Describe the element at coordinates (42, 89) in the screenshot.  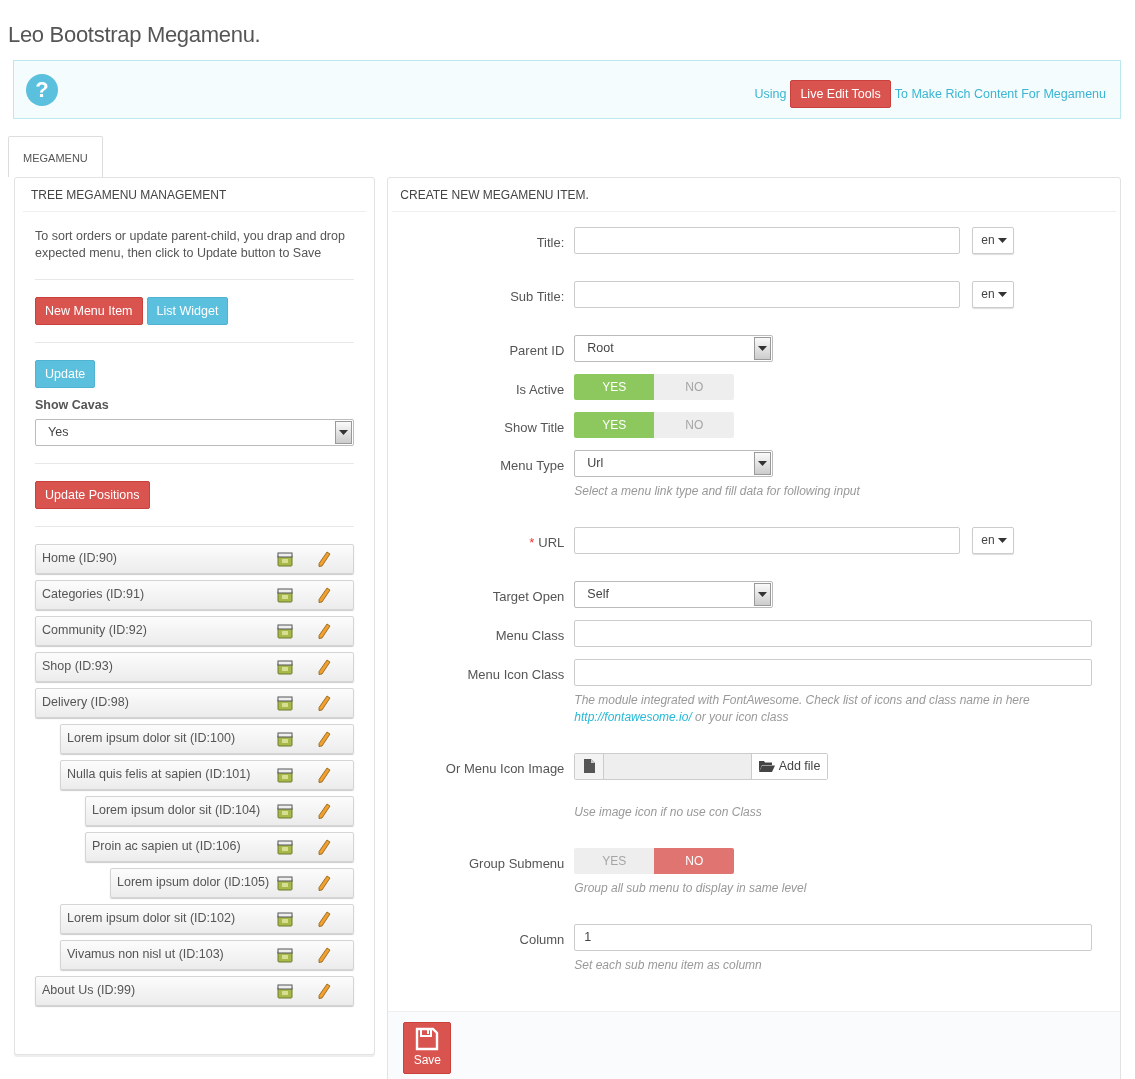
I see `help-icon: ?` at that location.